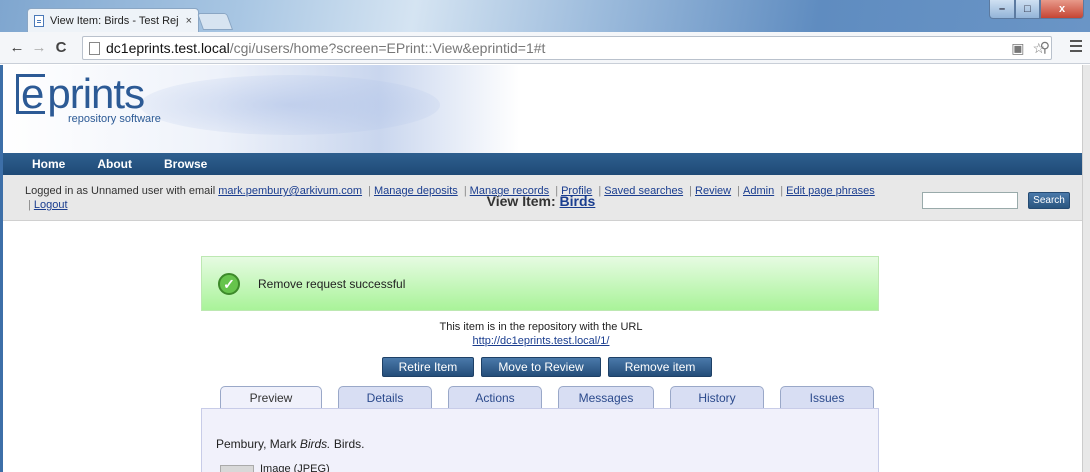  I want to click on move-to-review-button: Move to Review, so click(541, 367).